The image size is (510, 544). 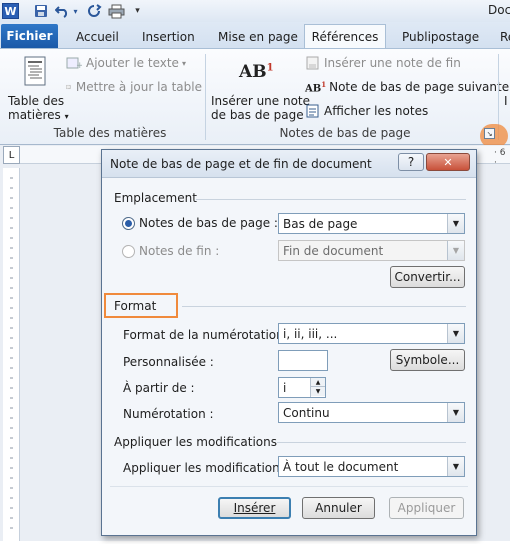 What do you see at coordinates (68, 87) in the screenshot?
I see `update-table-icon` at bounding box center [68, 87].